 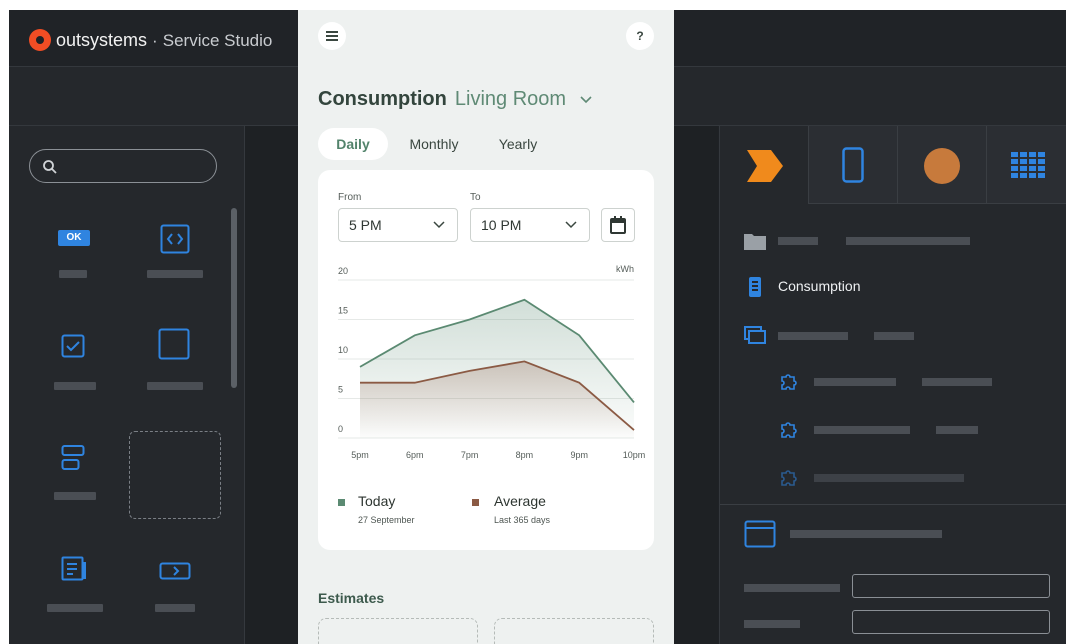 What do you see at coordinates (434, 144) in the screenshot?
I see `tab-monthly: Monthly` at bounding box center [434, 144].